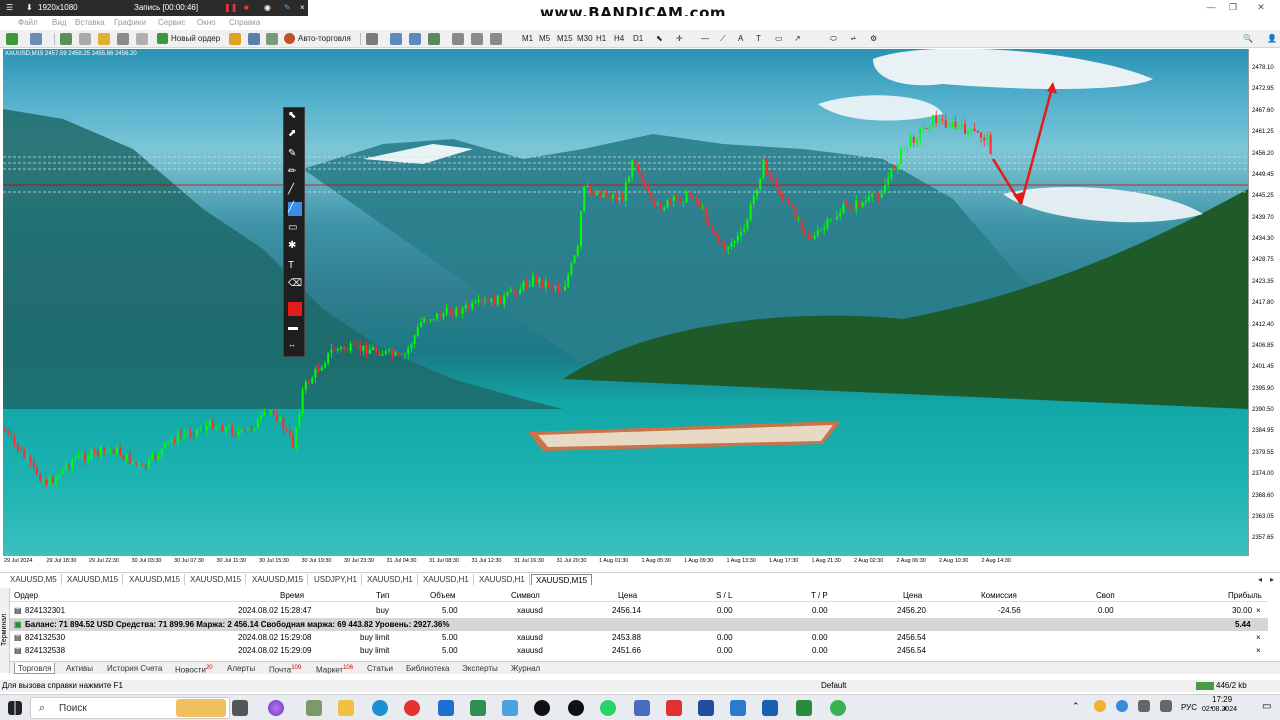  What do you see at coordinates (302, 7) in the screenshot?
I see `recorder-close-icon: ×` at bounding box center [302, 7].